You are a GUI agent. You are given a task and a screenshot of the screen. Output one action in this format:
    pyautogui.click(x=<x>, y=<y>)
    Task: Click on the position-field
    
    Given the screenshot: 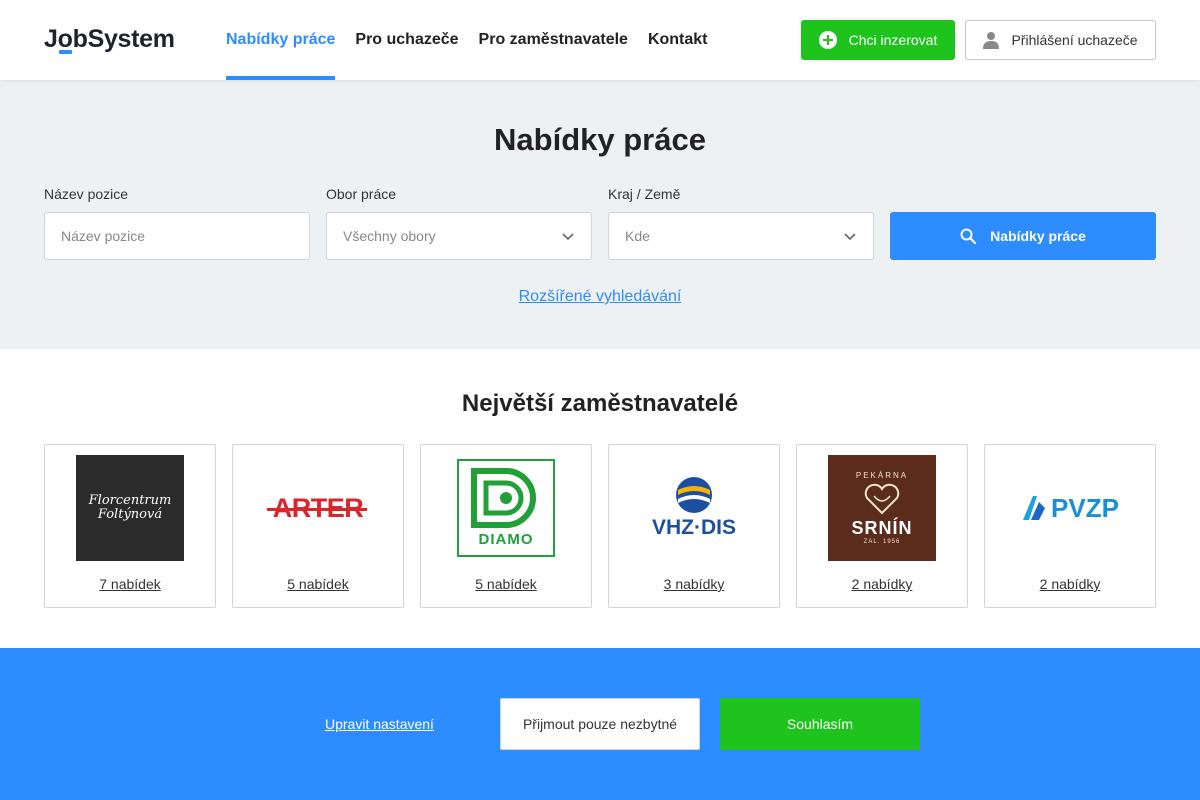 What is the action you would take?
    pyautogui.click(x=177, y=236)
    